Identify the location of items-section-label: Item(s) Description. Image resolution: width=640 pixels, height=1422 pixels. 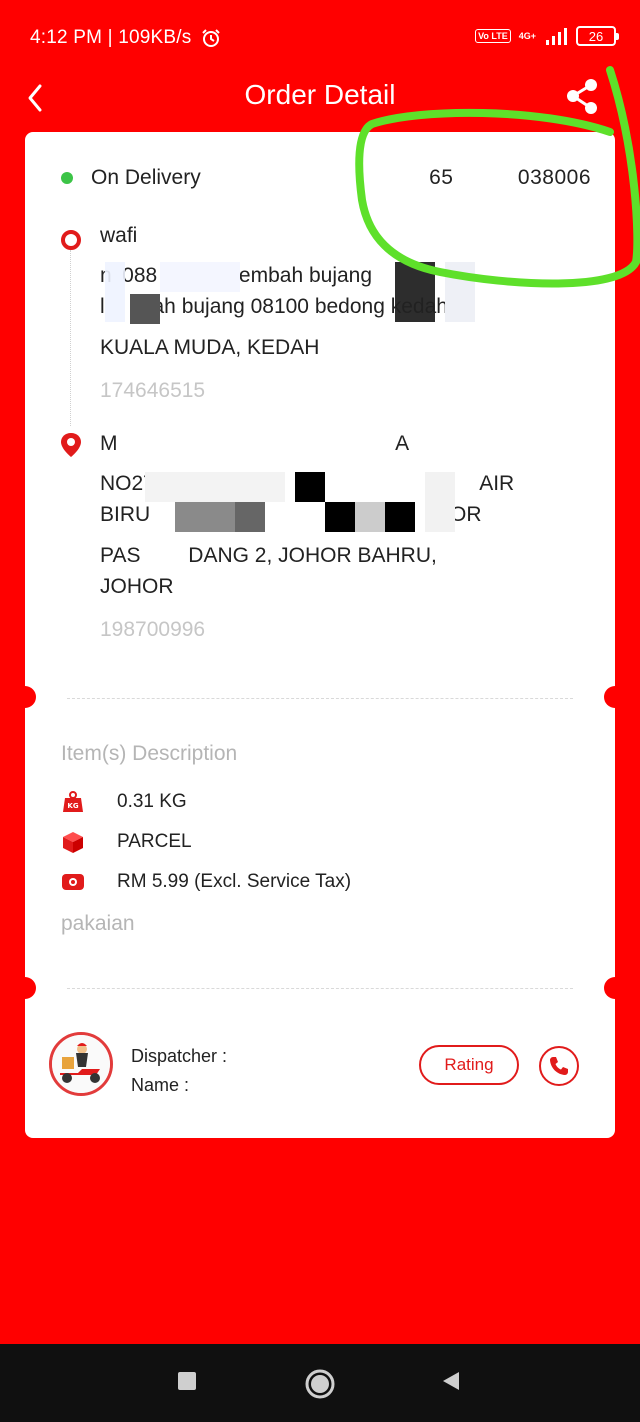
(149, 753).